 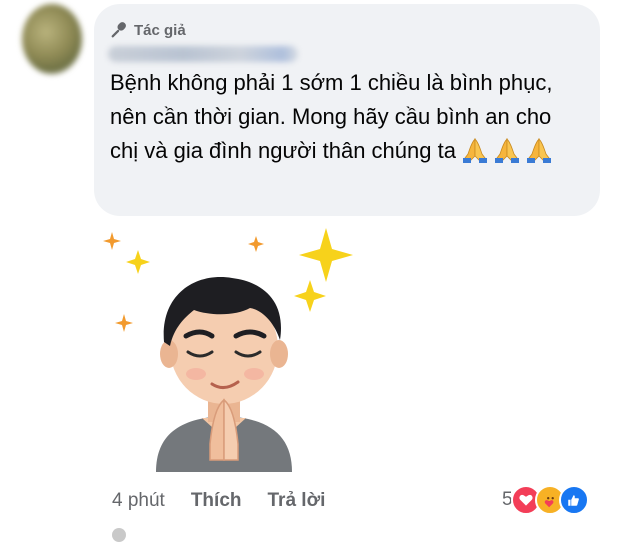 I want to click on like-button: Thích, so click(x=216, y=501).